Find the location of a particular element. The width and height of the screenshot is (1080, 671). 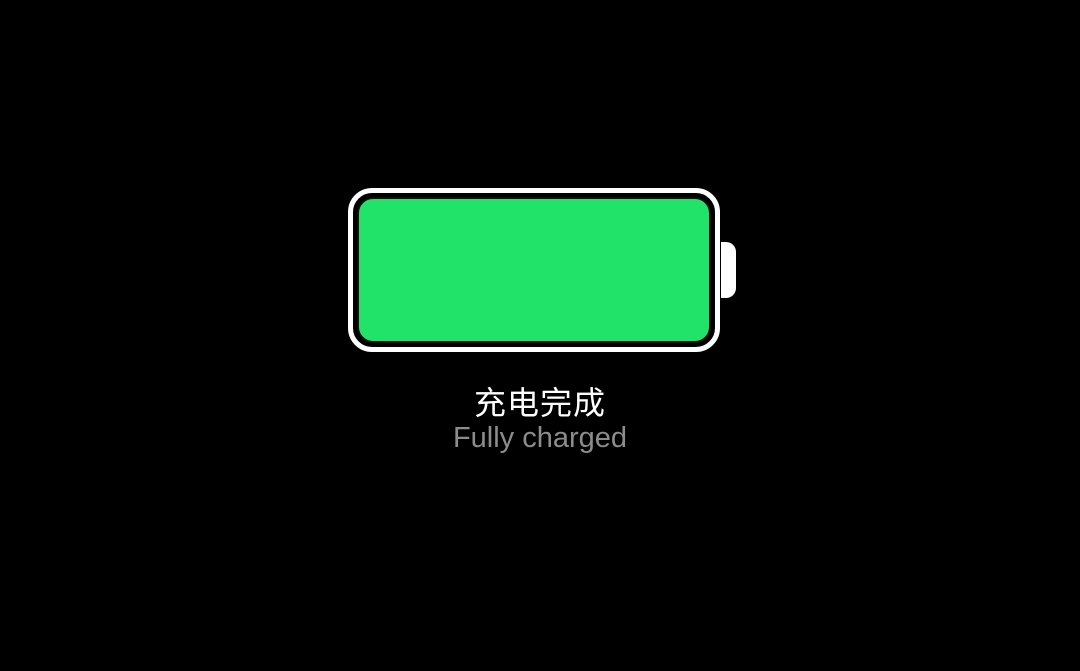

battery-fill-track is located at coordinates (534, 270).